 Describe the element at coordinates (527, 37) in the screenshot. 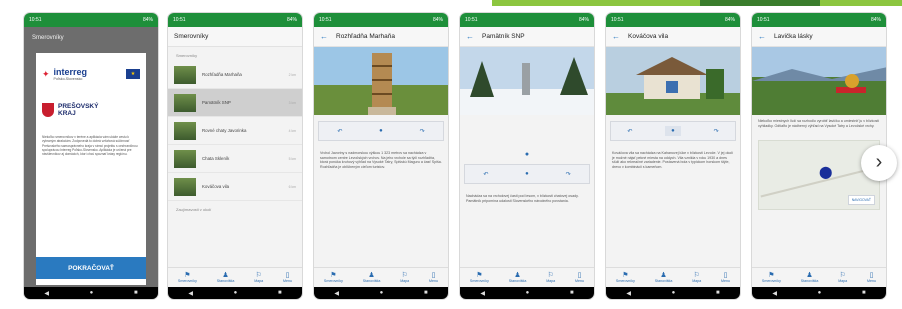

I see `app-bar: ← Pamätník SNP` at that location.